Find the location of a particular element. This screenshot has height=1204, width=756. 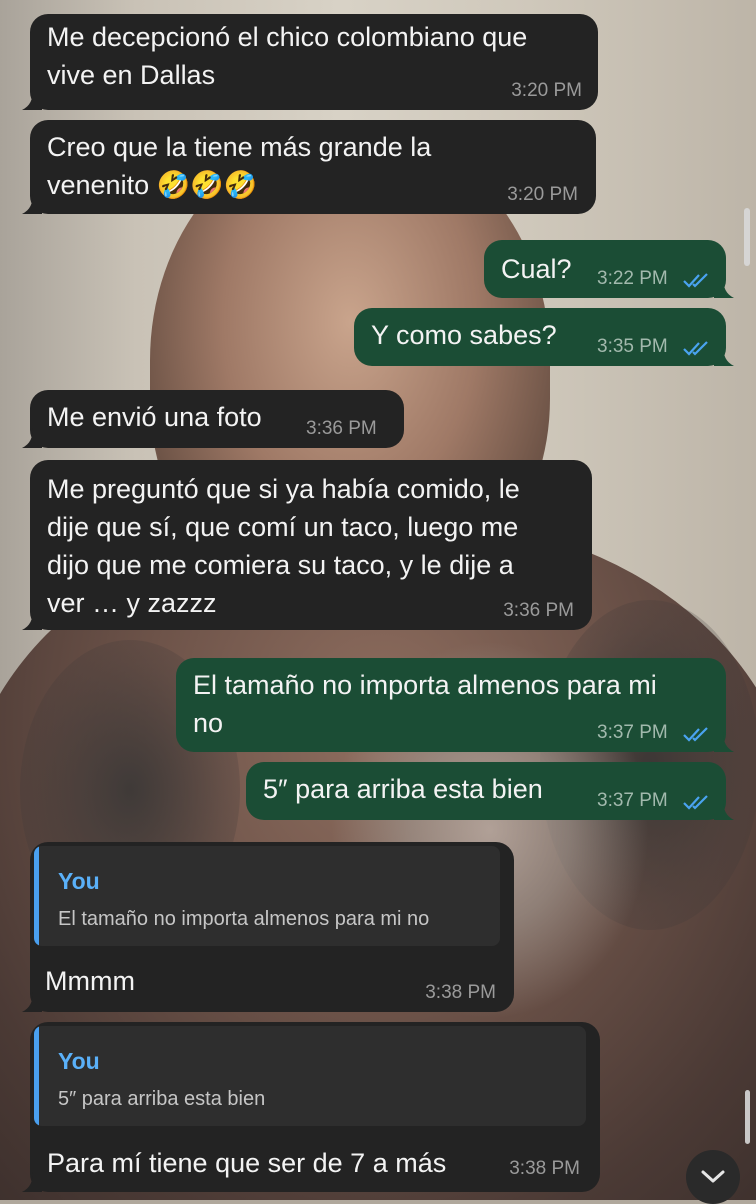

message-bubble-outgoing: 5″ para arriba esta bien 3:37 PM is located at coordinates (490, 791).